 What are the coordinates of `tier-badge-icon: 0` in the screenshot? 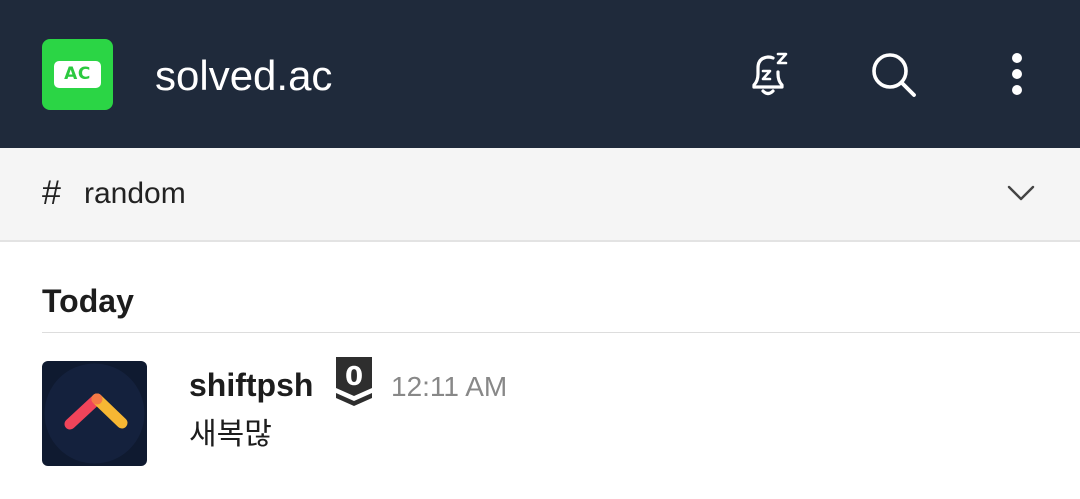 It's located at (354, 381).